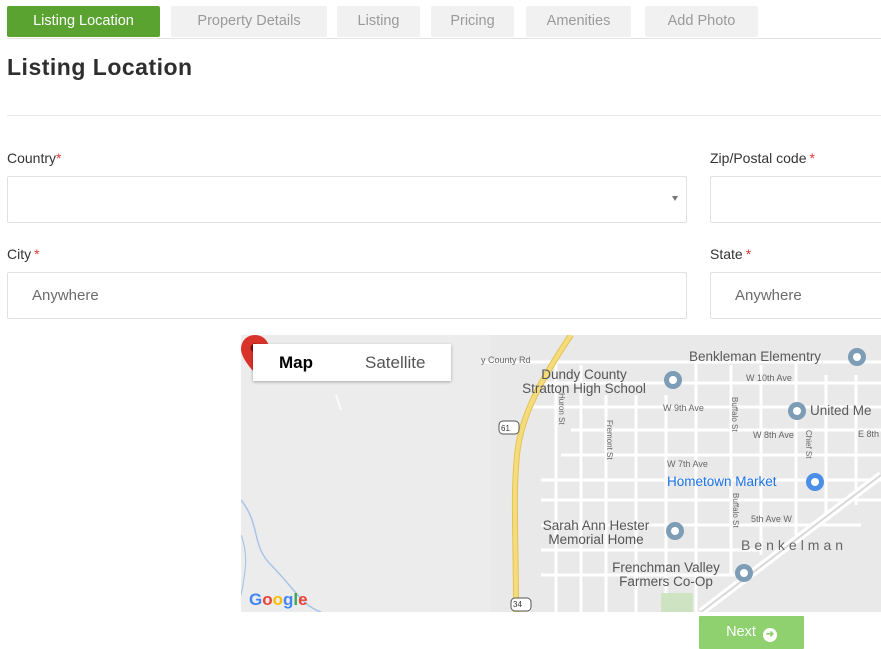 The image size is (881, 649). I want to click on fremont-st-label: Fremont St, so click(609, 440).